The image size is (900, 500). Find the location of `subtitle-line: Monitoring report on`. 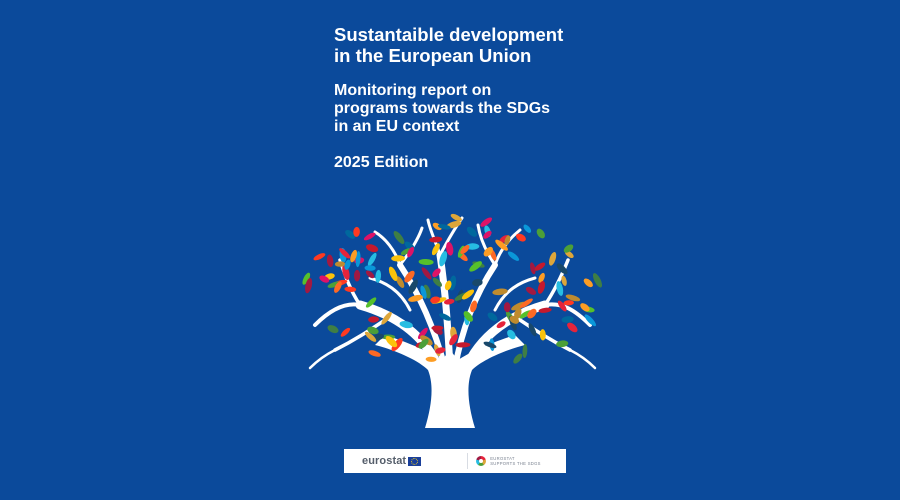

subtitle-line: Monitoring report on is located at coordinates (413, 90).